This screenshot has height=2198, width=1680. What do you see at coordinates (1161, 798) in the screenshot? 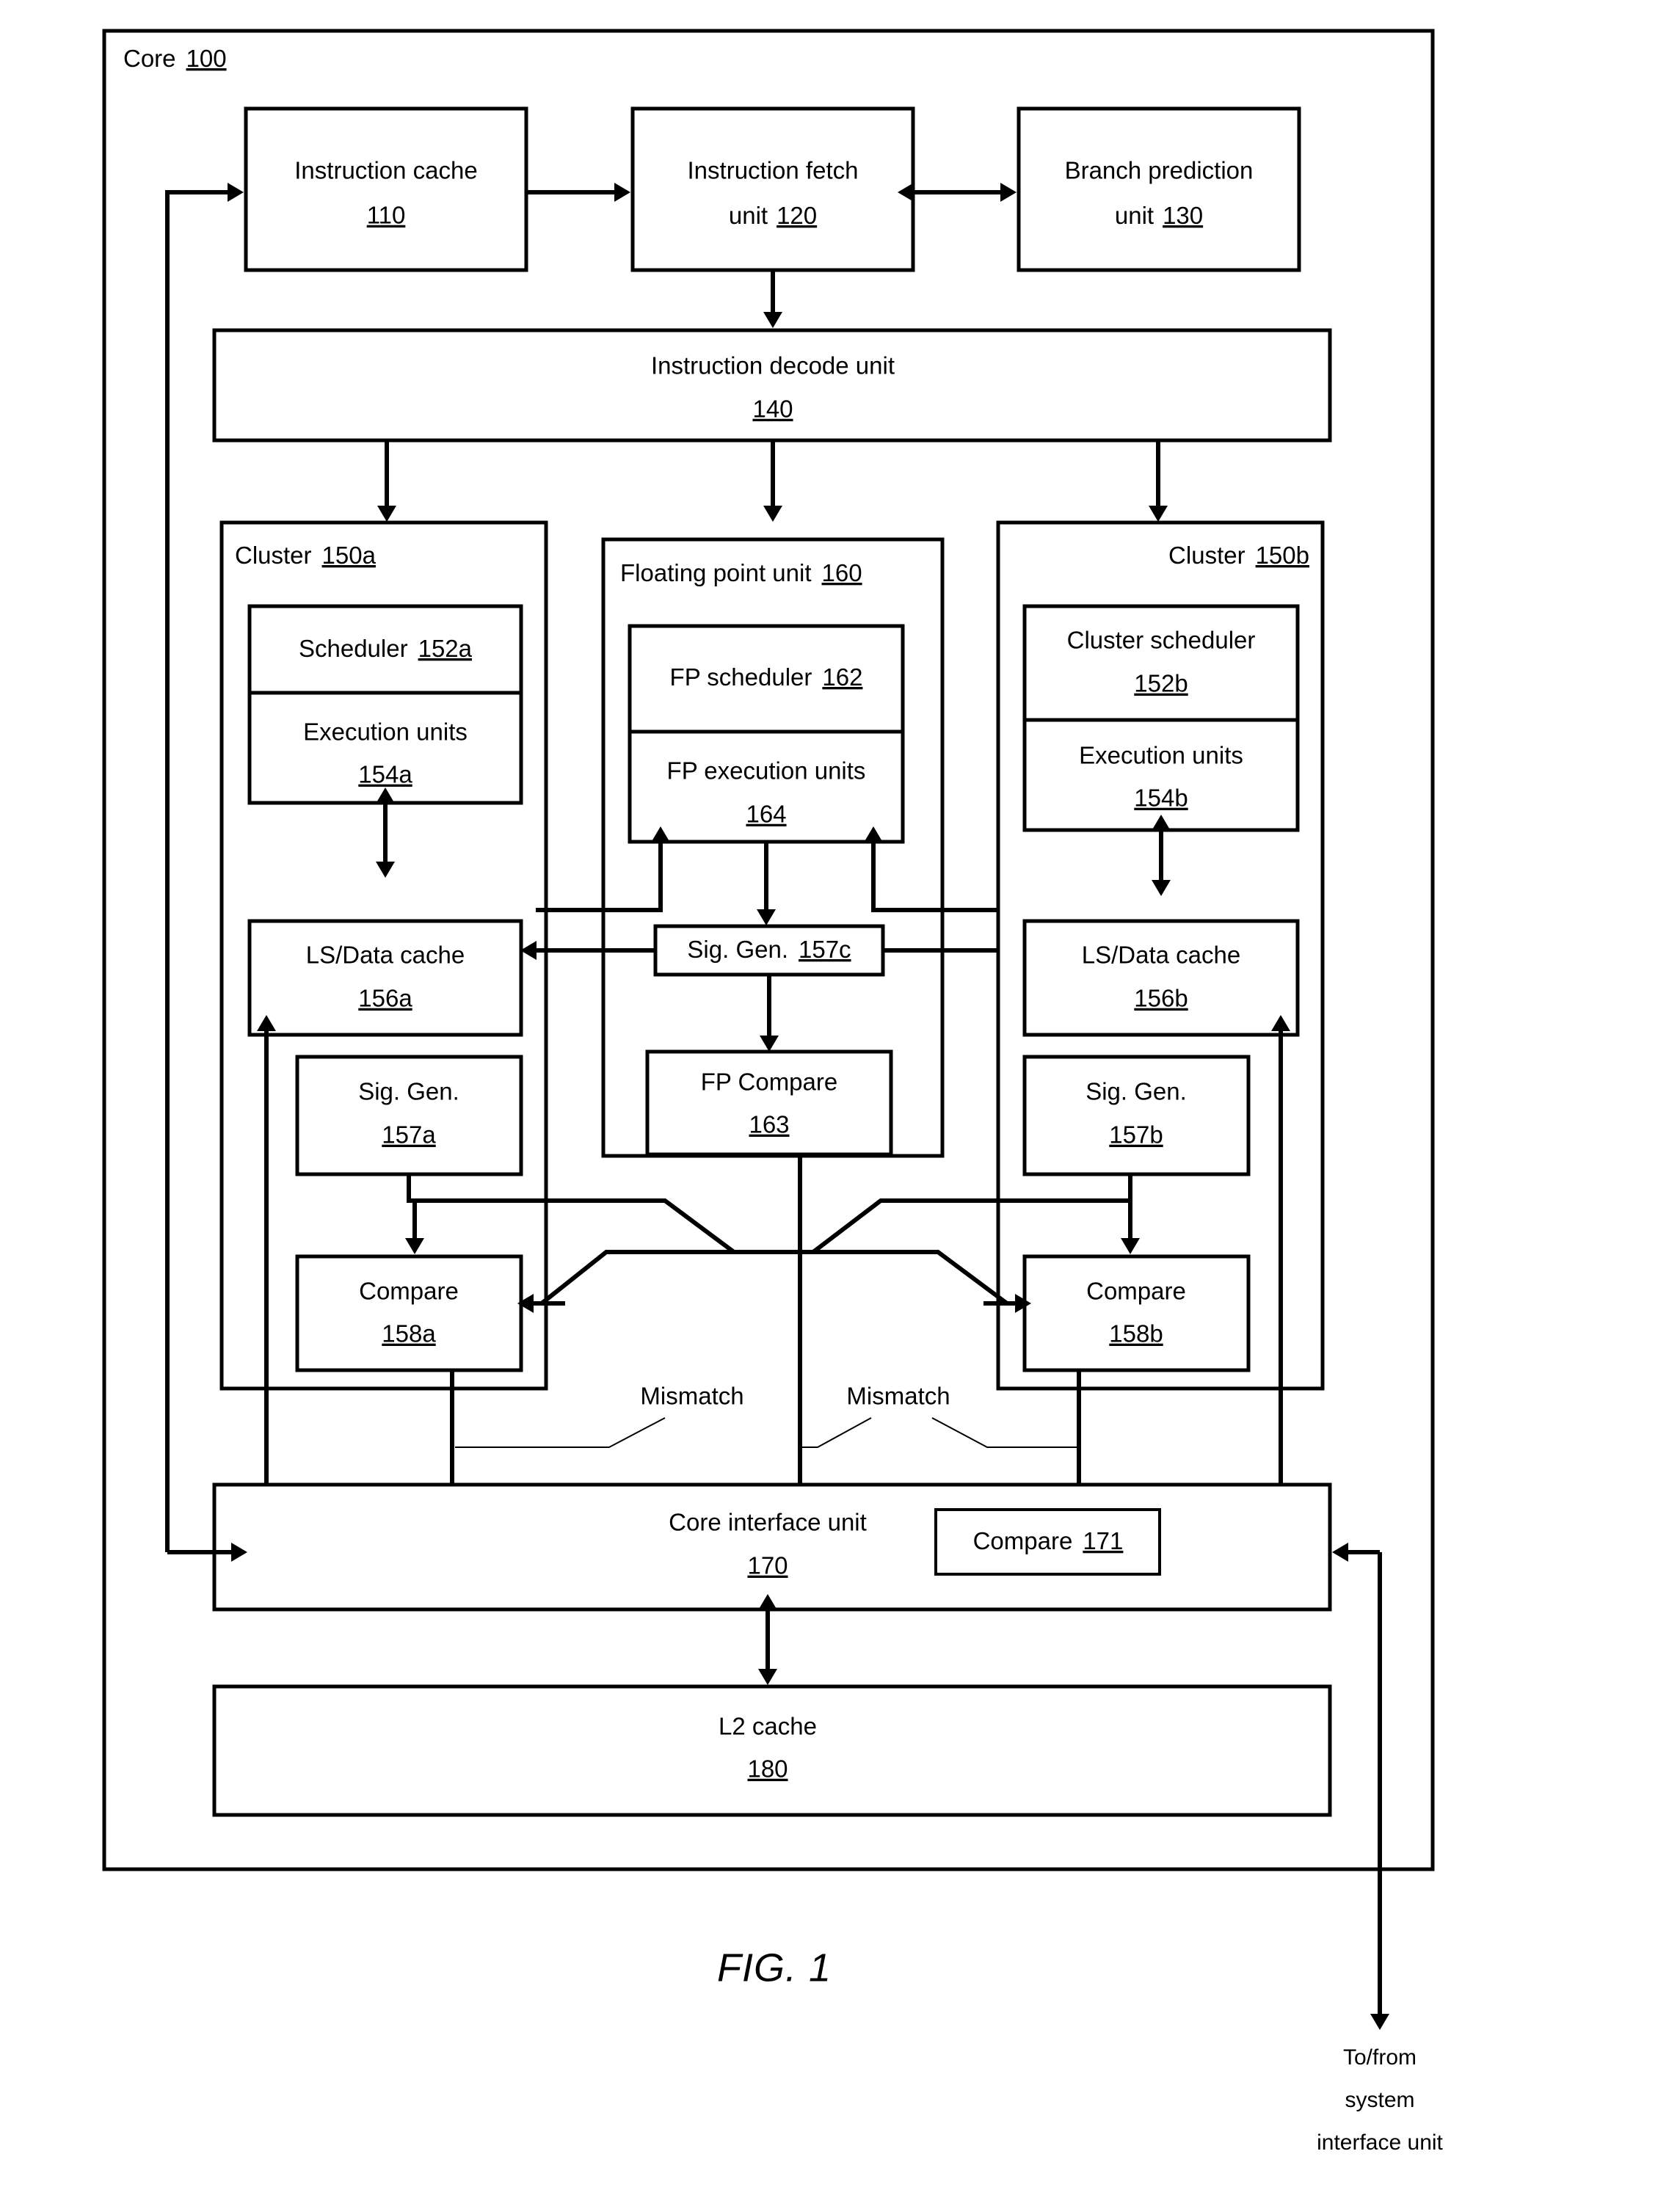
I see `execution-units-b-ref: 154b` at bounding box center [1161, 798].